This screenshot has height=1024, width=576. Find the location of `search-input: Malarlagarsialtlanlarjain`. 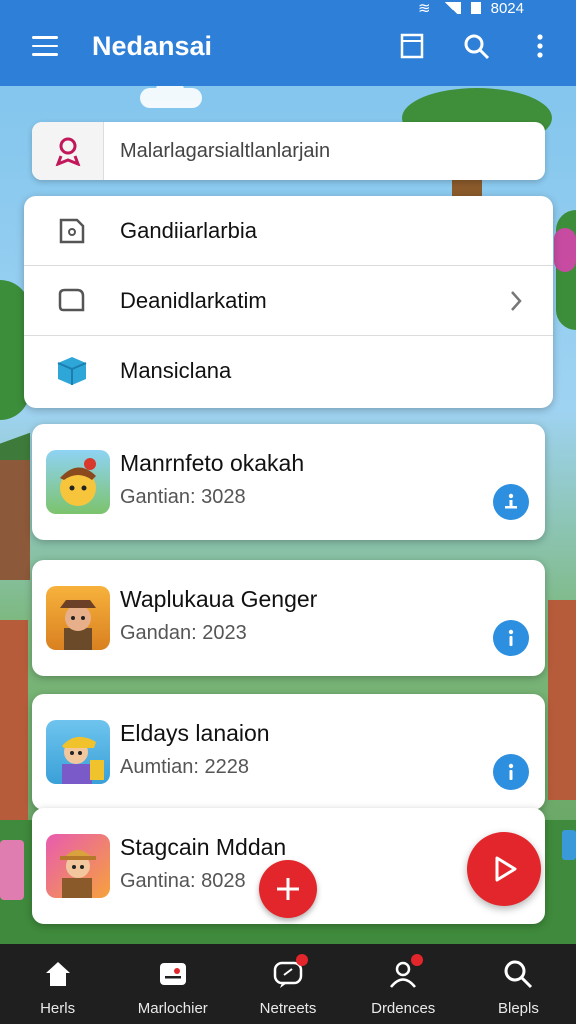

search-input: Malarlagarsialtlanlarjain is located at coordinates (217, 151).